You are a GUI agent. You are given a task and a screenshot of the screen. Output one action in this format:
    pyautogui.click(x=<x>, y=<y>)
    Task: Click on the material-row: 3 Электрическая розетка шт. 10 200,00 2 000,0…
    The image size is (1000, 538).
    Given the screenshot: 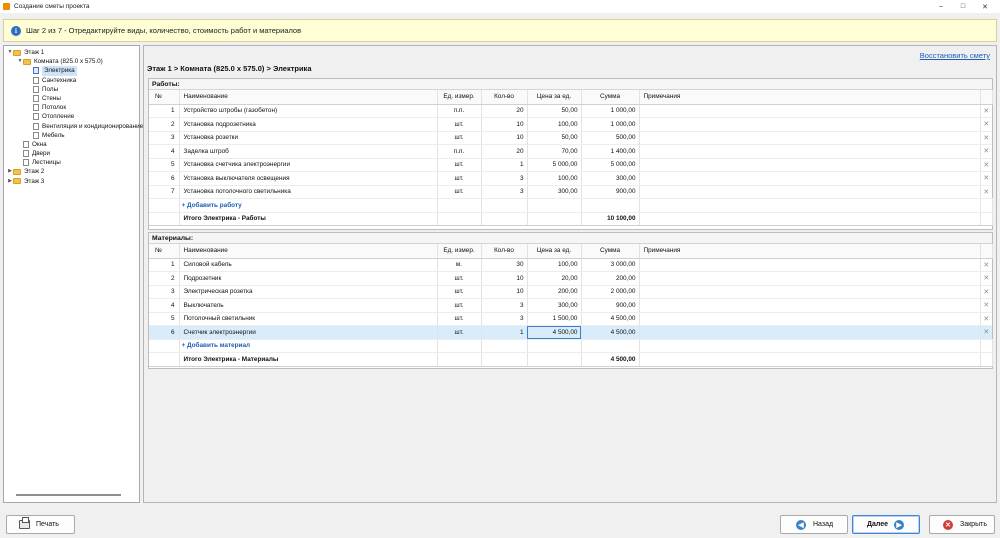 What is the action you would take?
    pyautogui.click(x=570, y=292)
    